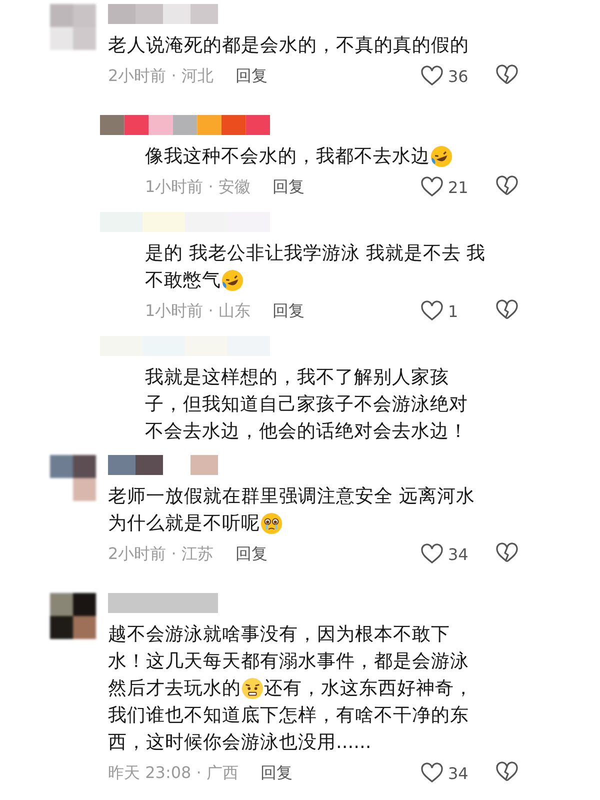  What do you see at coordinates (449, 187) in the screenshot?
I see `like-button: 21` at bounding box center [449, 187].